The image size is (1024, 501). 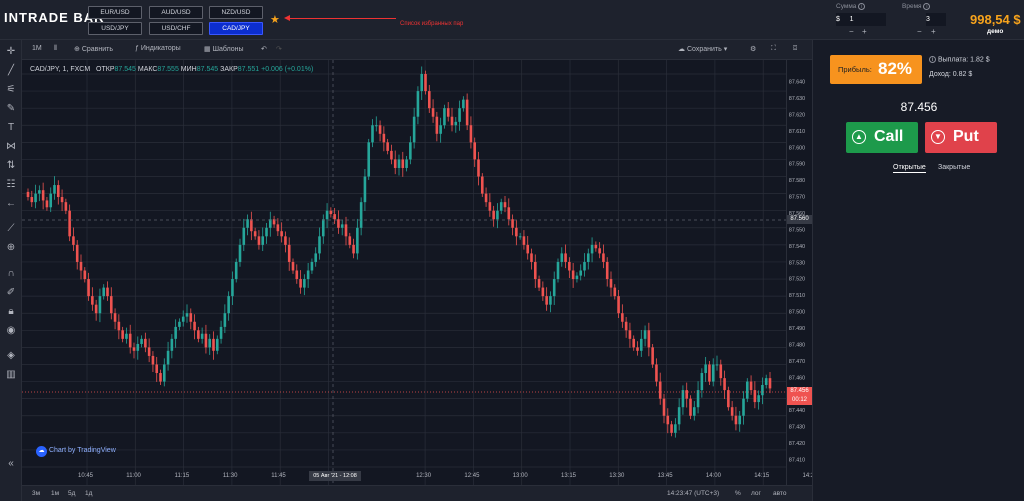 What do you see at coordinates (105, 69) in the screenshot?
I see `legend-open-label: ОТКР` at bounding box center [105, 69].